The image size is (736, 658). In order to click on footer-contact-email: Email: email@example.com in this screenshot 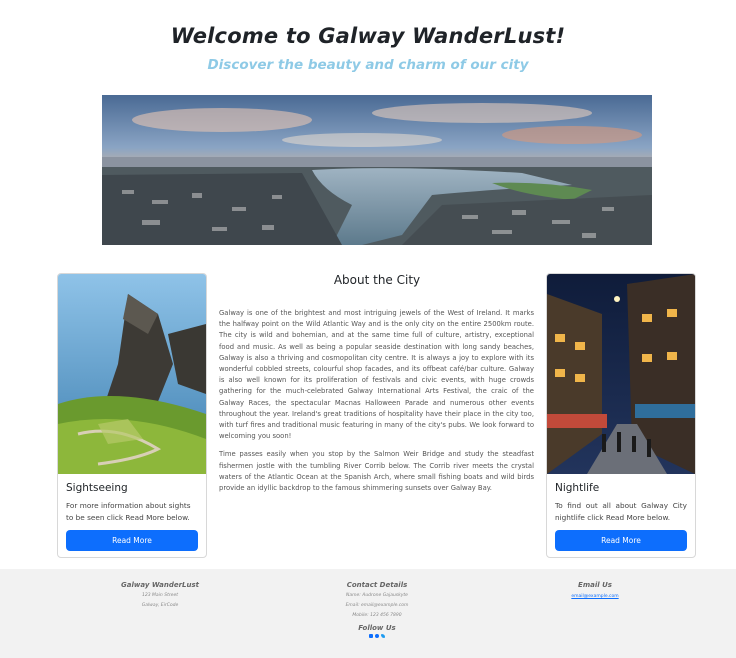, I will do `click(377, 605)`.